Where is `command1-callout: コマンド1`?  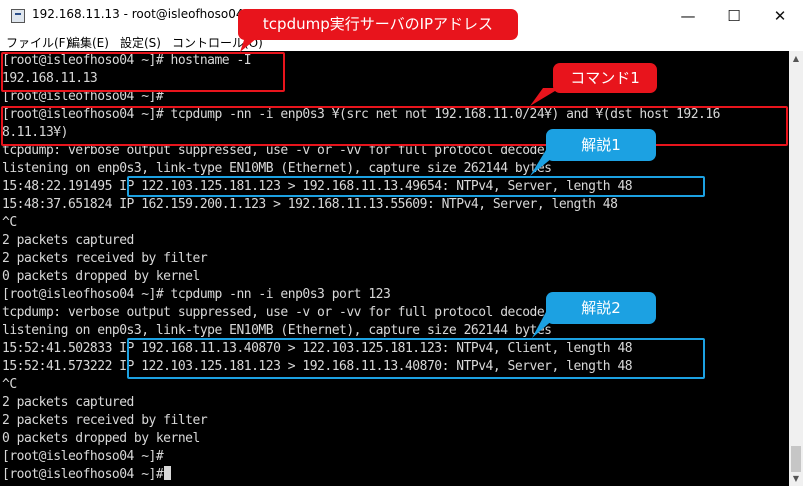 command1-callout: コマンド1 is located at coordinates (605, 78).